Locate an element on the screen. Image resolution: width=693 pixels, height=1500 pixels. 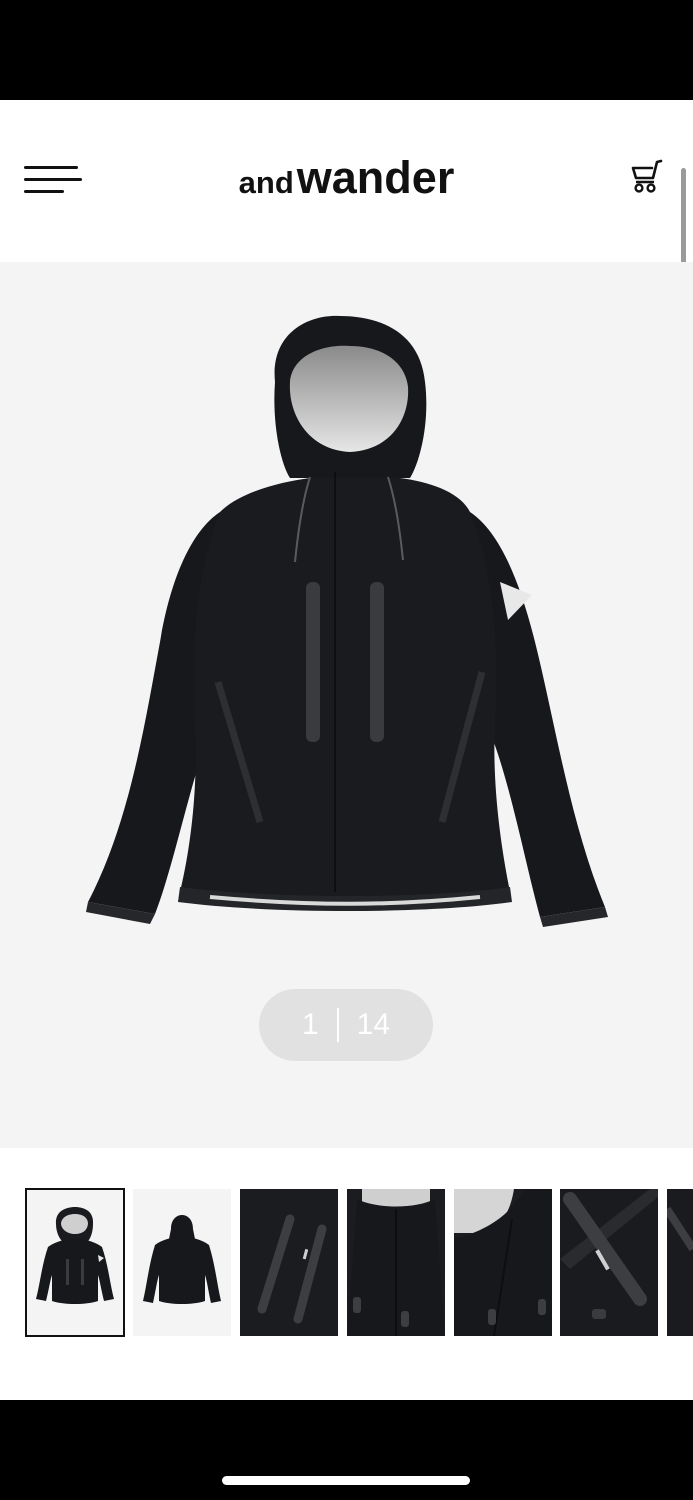
brand-logo: andwander is located at coordinates (346, 178).